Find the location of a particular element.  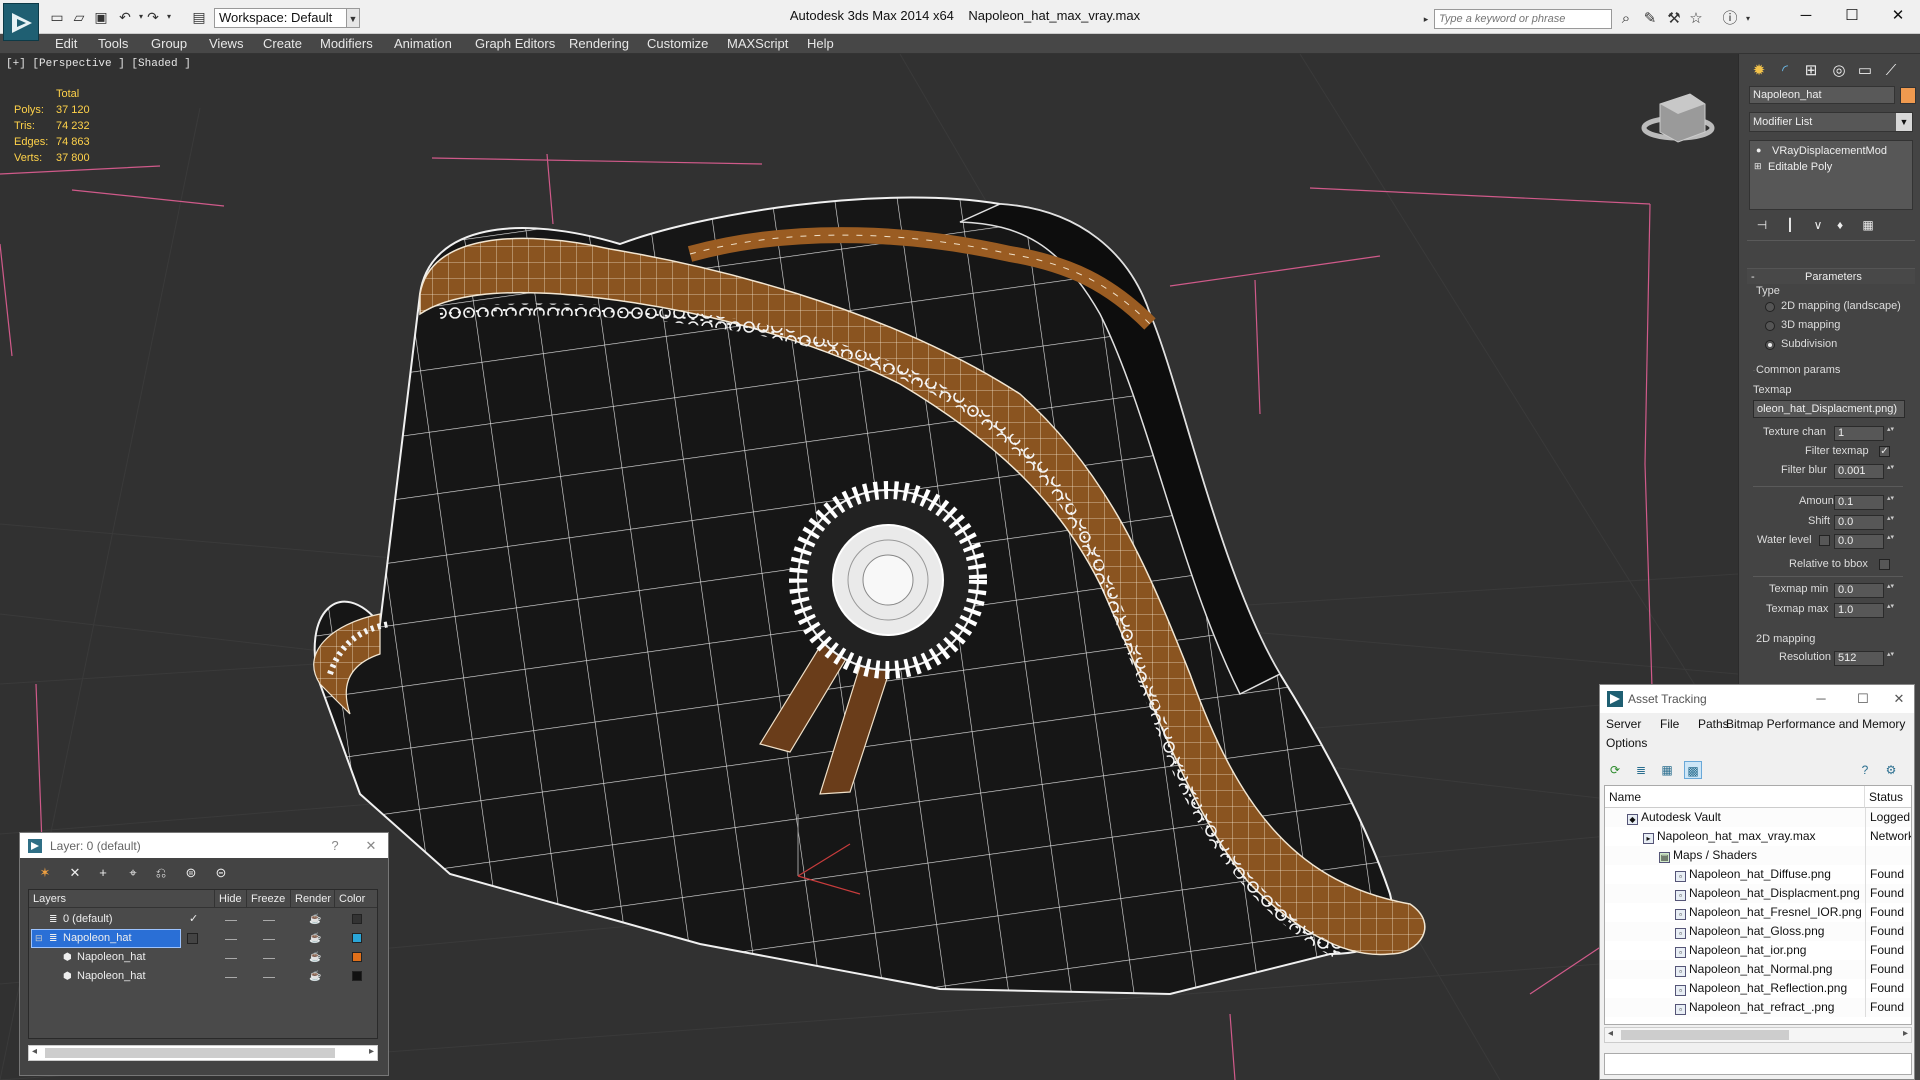

collapse-minus-icon: ⊟ is located at coordinates (39, 938).